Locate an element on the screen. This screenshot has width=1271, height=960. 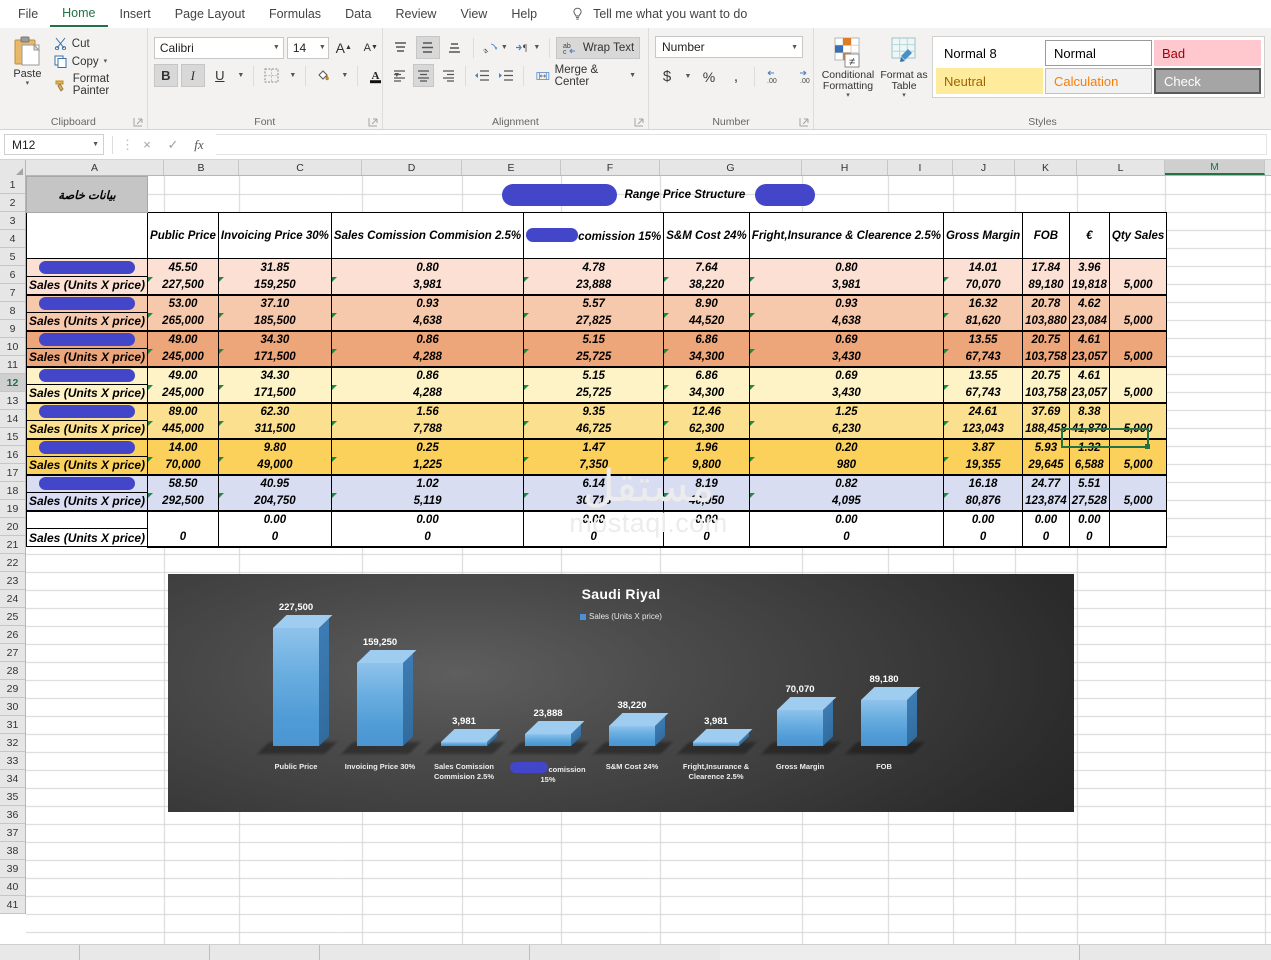
cell-sales-b2-c5: 3,430 is located at coordinates (846, 358).